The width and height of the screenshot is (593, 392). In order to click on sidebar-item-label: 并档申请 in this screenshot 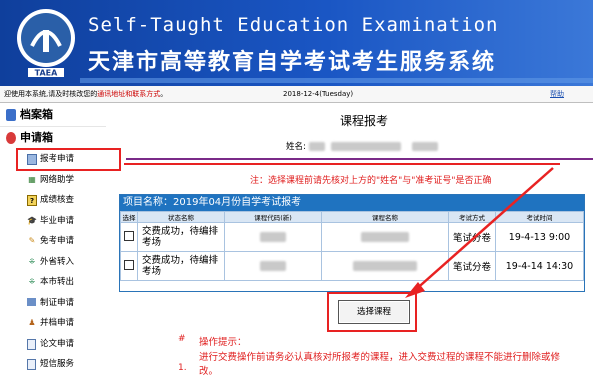, I will do `click(57, 323)`.